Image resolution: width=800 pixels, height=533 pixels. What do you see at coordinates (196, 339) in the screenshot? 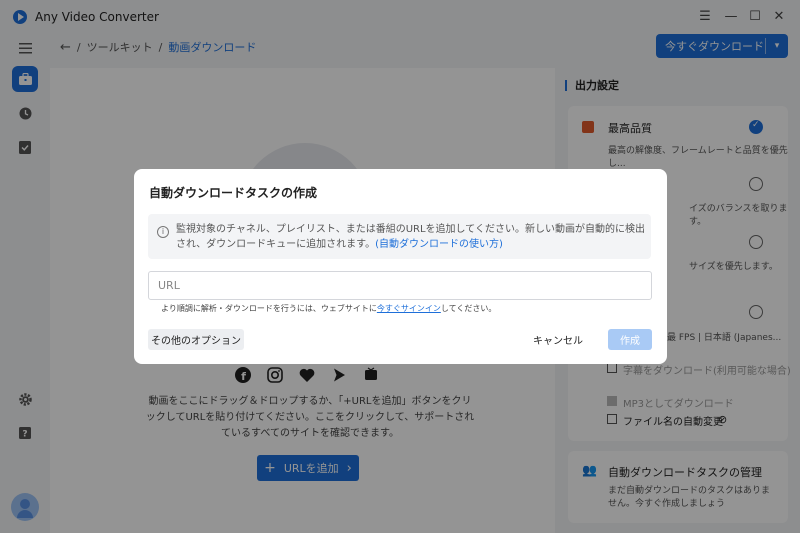
I see `other-options-button: その他のオプション` at bounding box center [196, 339].